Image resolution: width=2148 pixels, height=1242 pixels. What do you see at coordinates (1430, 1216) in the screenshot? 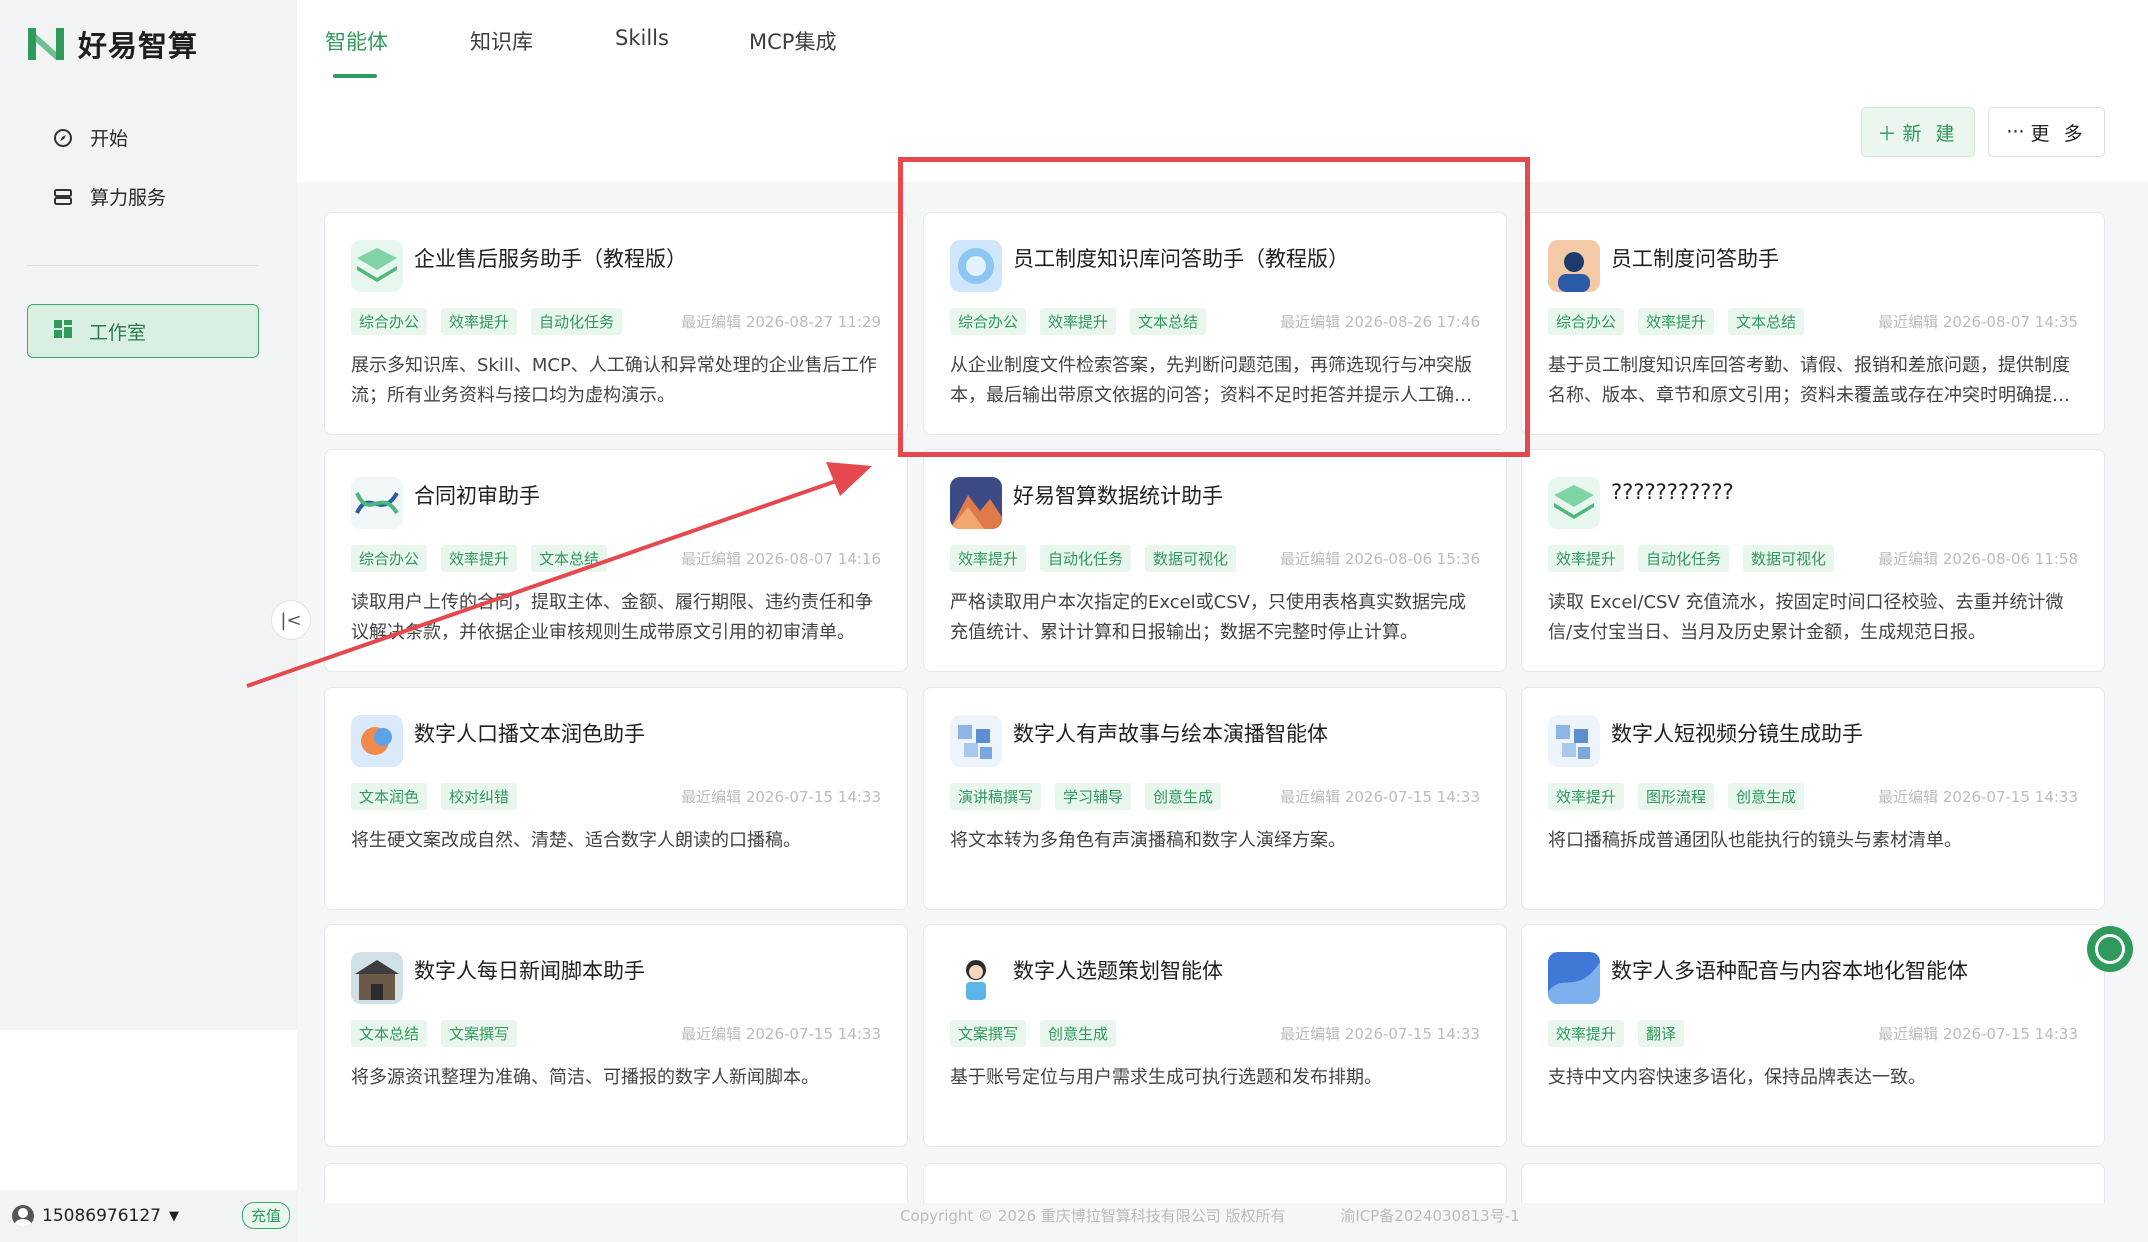
I see `icp-text: 渝ICP备2024030813号-1` at bounding box center [1430, 1216].